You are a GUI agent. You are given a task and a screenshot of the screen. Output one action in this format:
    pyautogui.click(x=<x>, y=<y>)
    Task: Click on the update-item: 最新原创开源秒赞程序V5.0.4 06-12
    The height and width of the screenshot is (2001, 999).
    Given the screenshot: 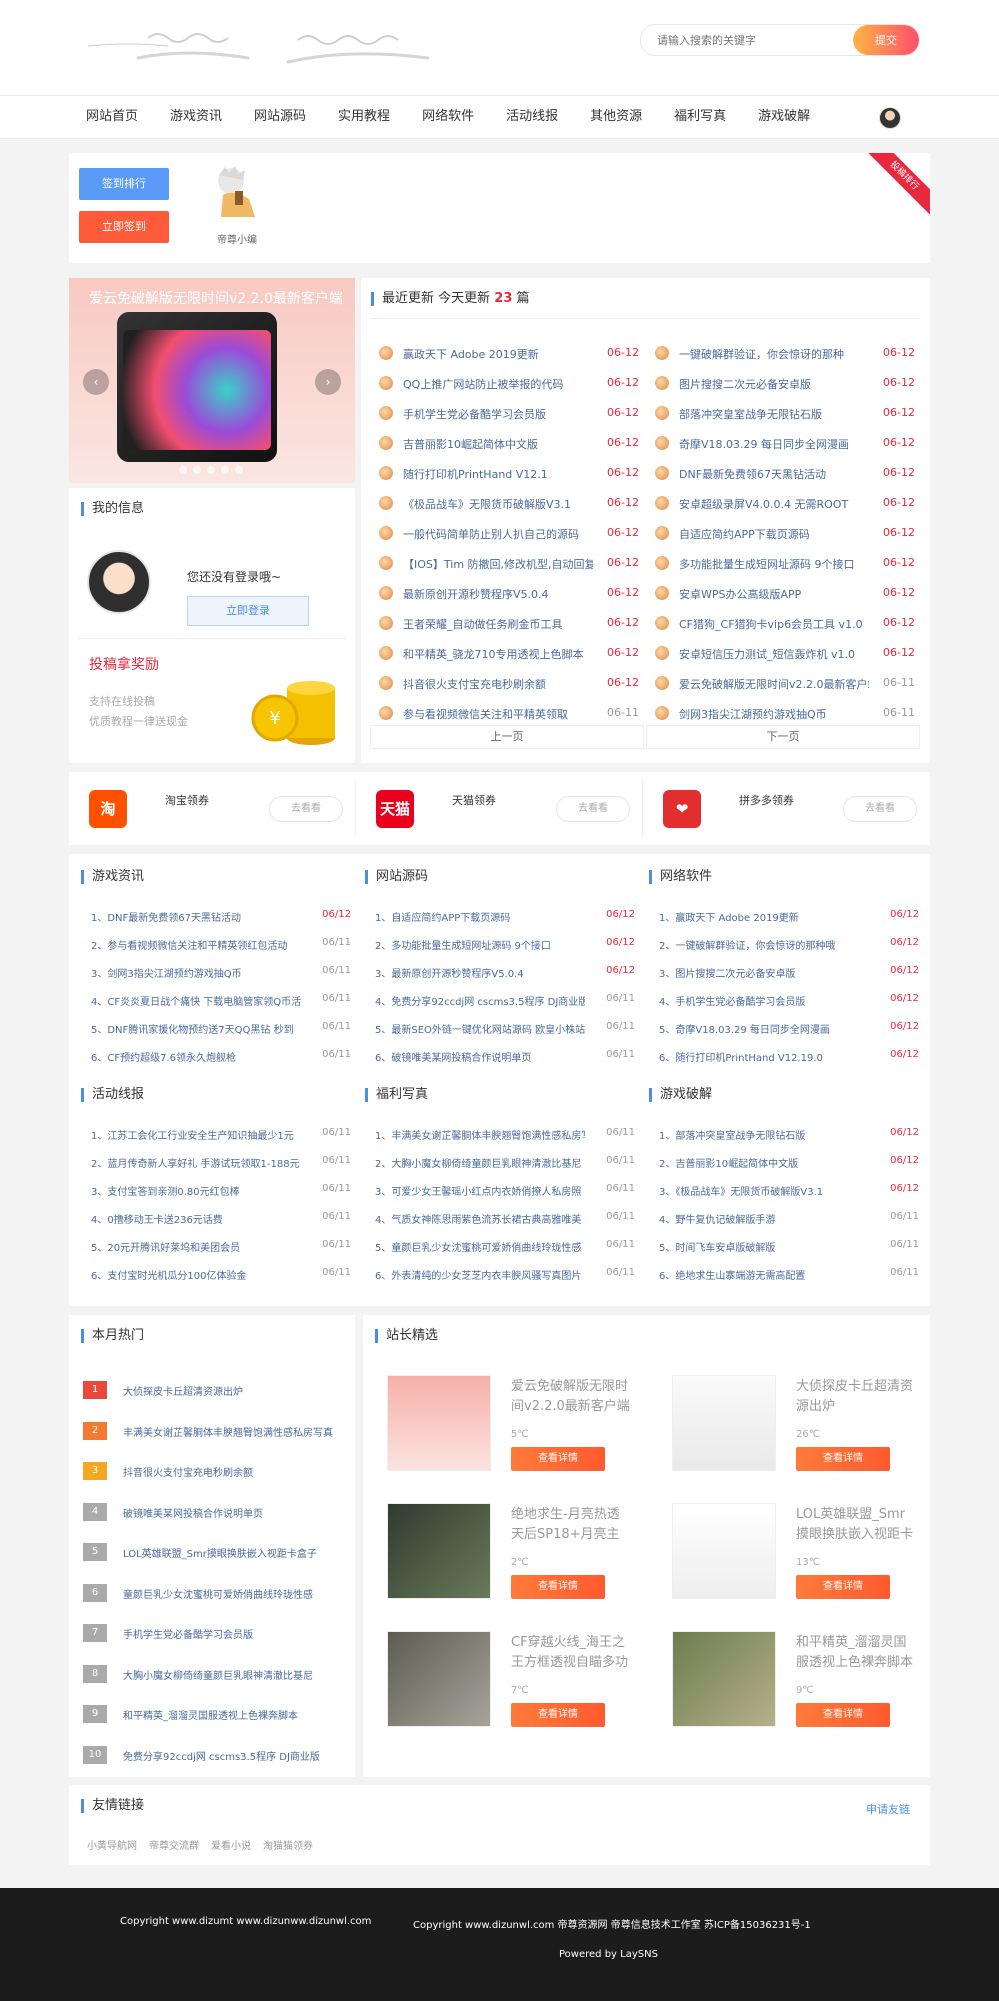 What is the action you would take?
    pyautogui.click(x=509, y=593)
    